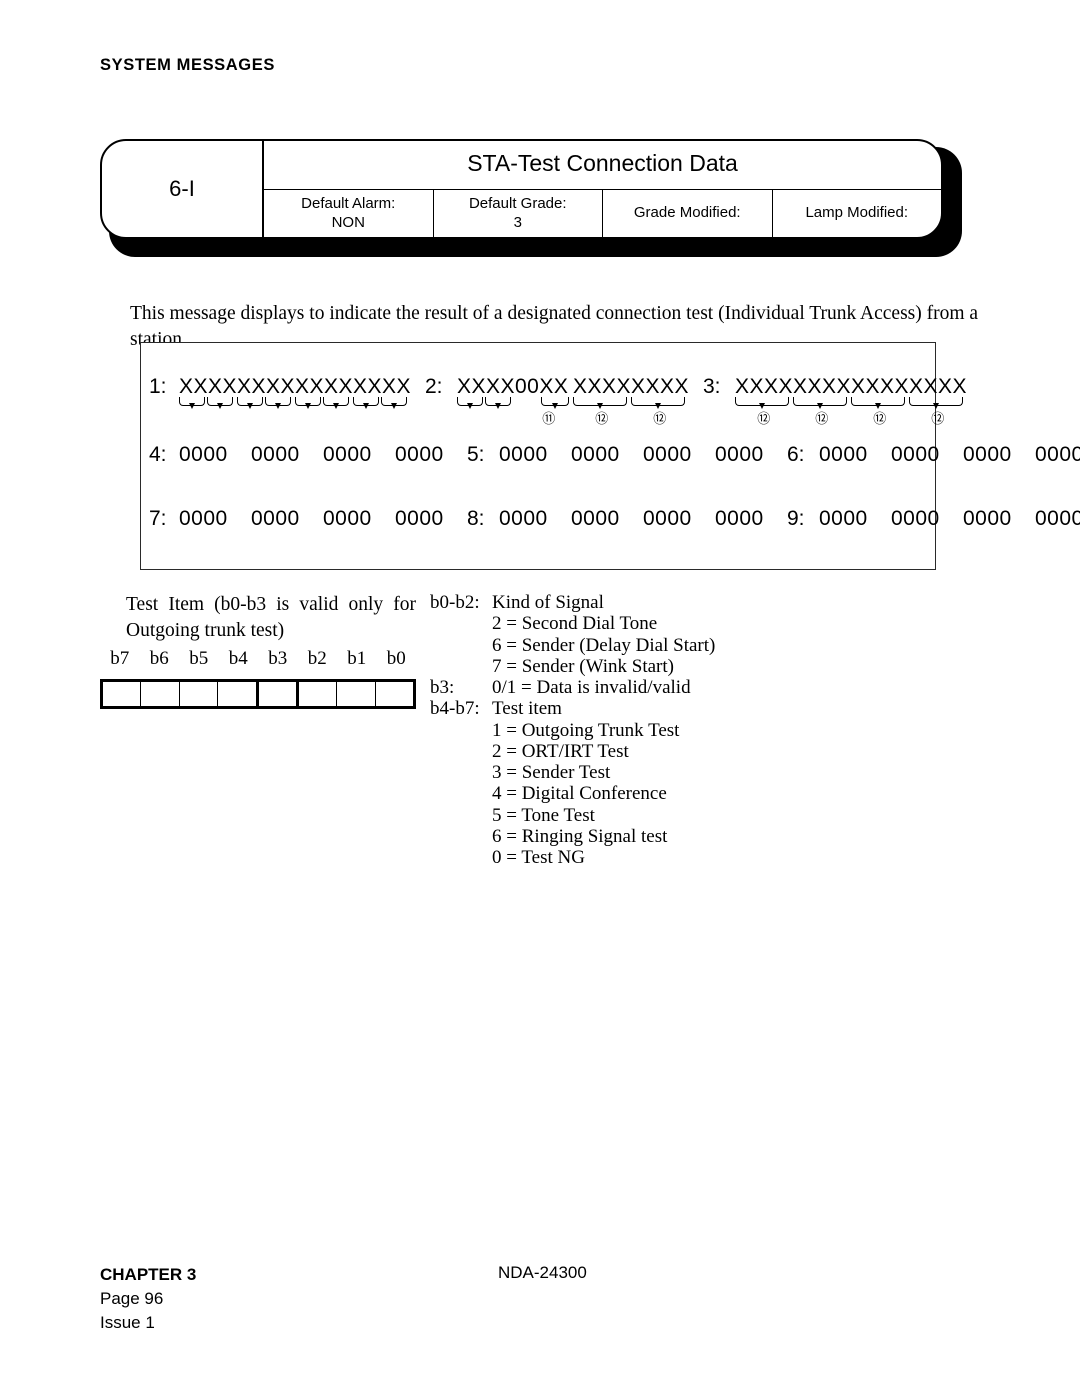 This screenshot has height=1397, width=1080. Describe the element at coordinates (238, 694) in the screenshot. I see `bit-cell-b4` at that location.